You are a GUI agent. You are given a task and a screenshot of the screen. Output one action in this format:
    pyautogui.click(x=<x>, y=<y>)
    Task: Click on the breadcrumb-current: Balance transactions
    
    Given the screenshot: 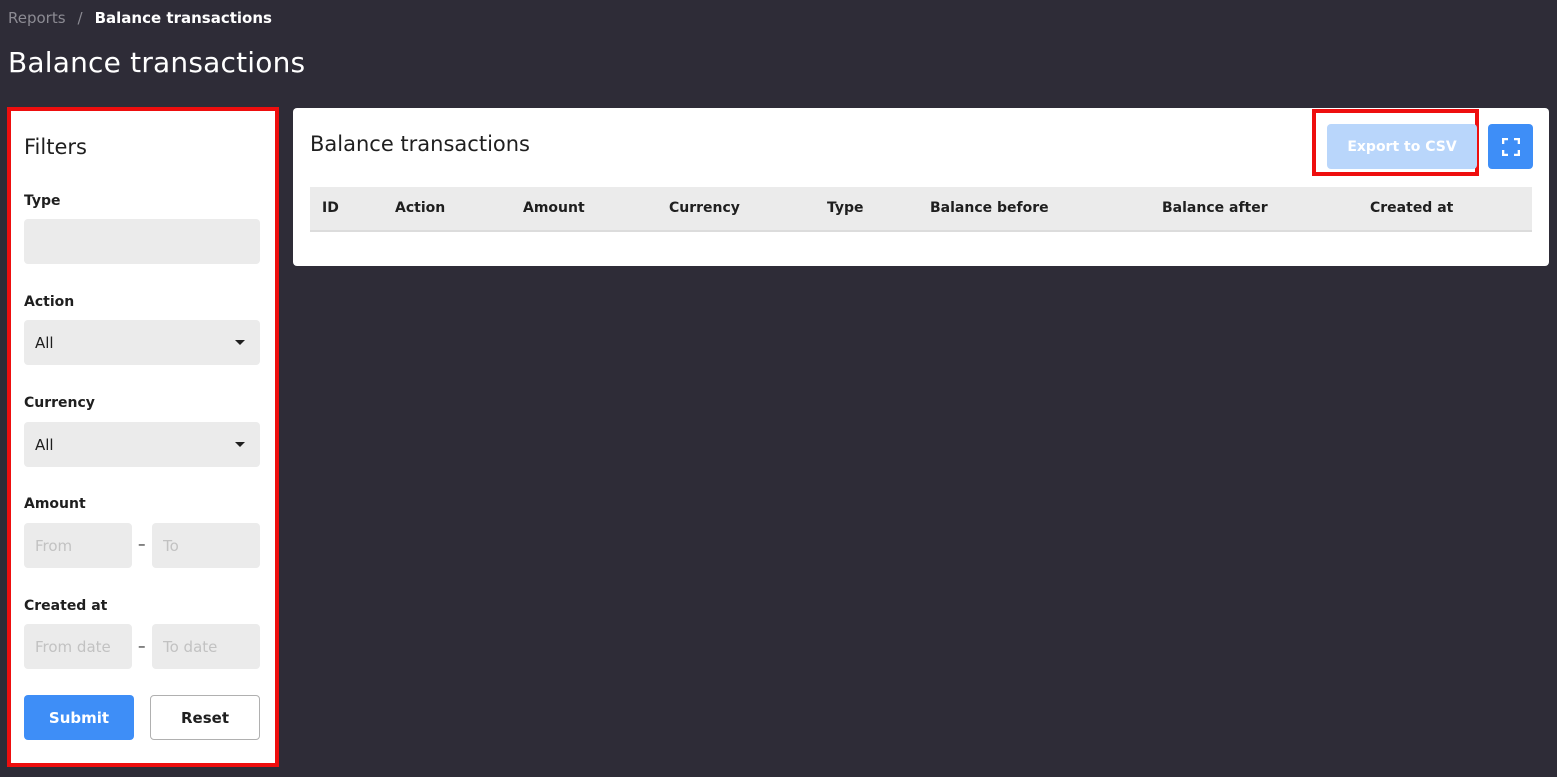 What is the action you would take?
    pyautogui.click(x=183, y=18)
    